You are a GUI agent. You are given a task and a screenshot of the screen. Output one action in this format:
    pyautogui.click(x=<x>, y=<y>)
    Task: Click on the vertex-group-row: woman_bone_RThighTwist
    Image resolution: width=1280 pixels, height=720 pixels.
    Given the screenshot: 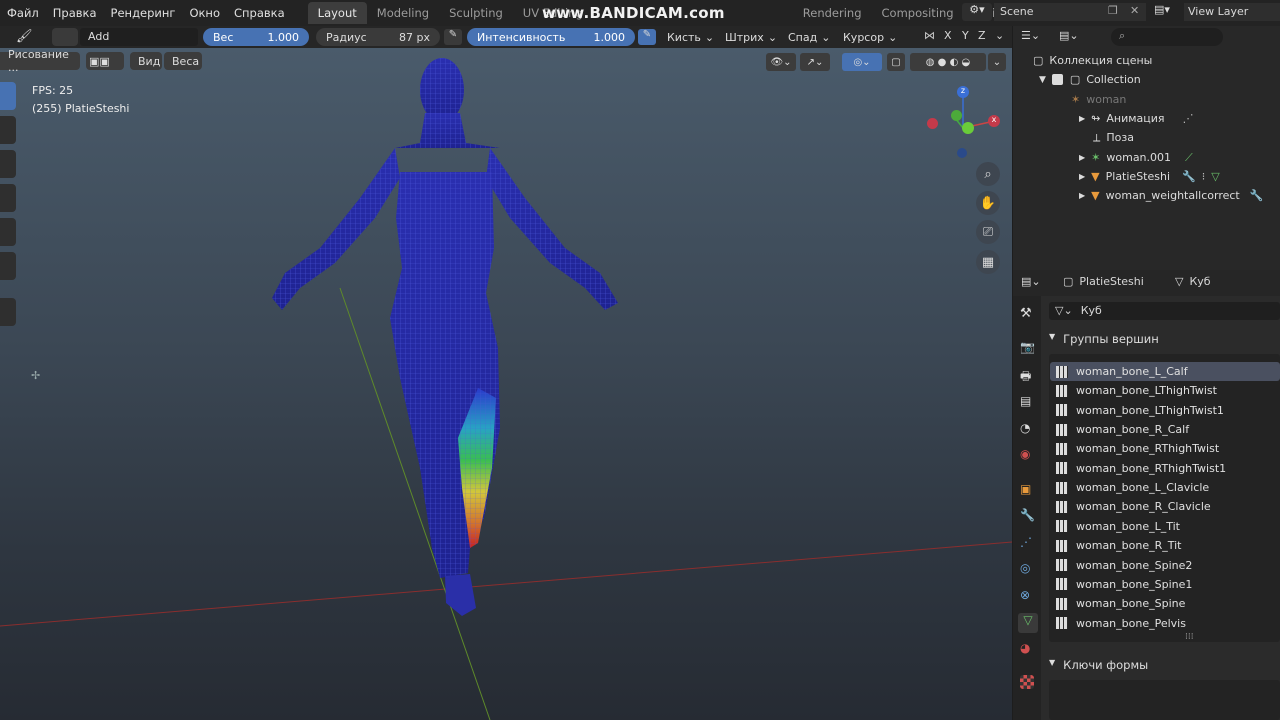 What is the action you would take?
    pyautogui.click(x=1165, y=448)
    